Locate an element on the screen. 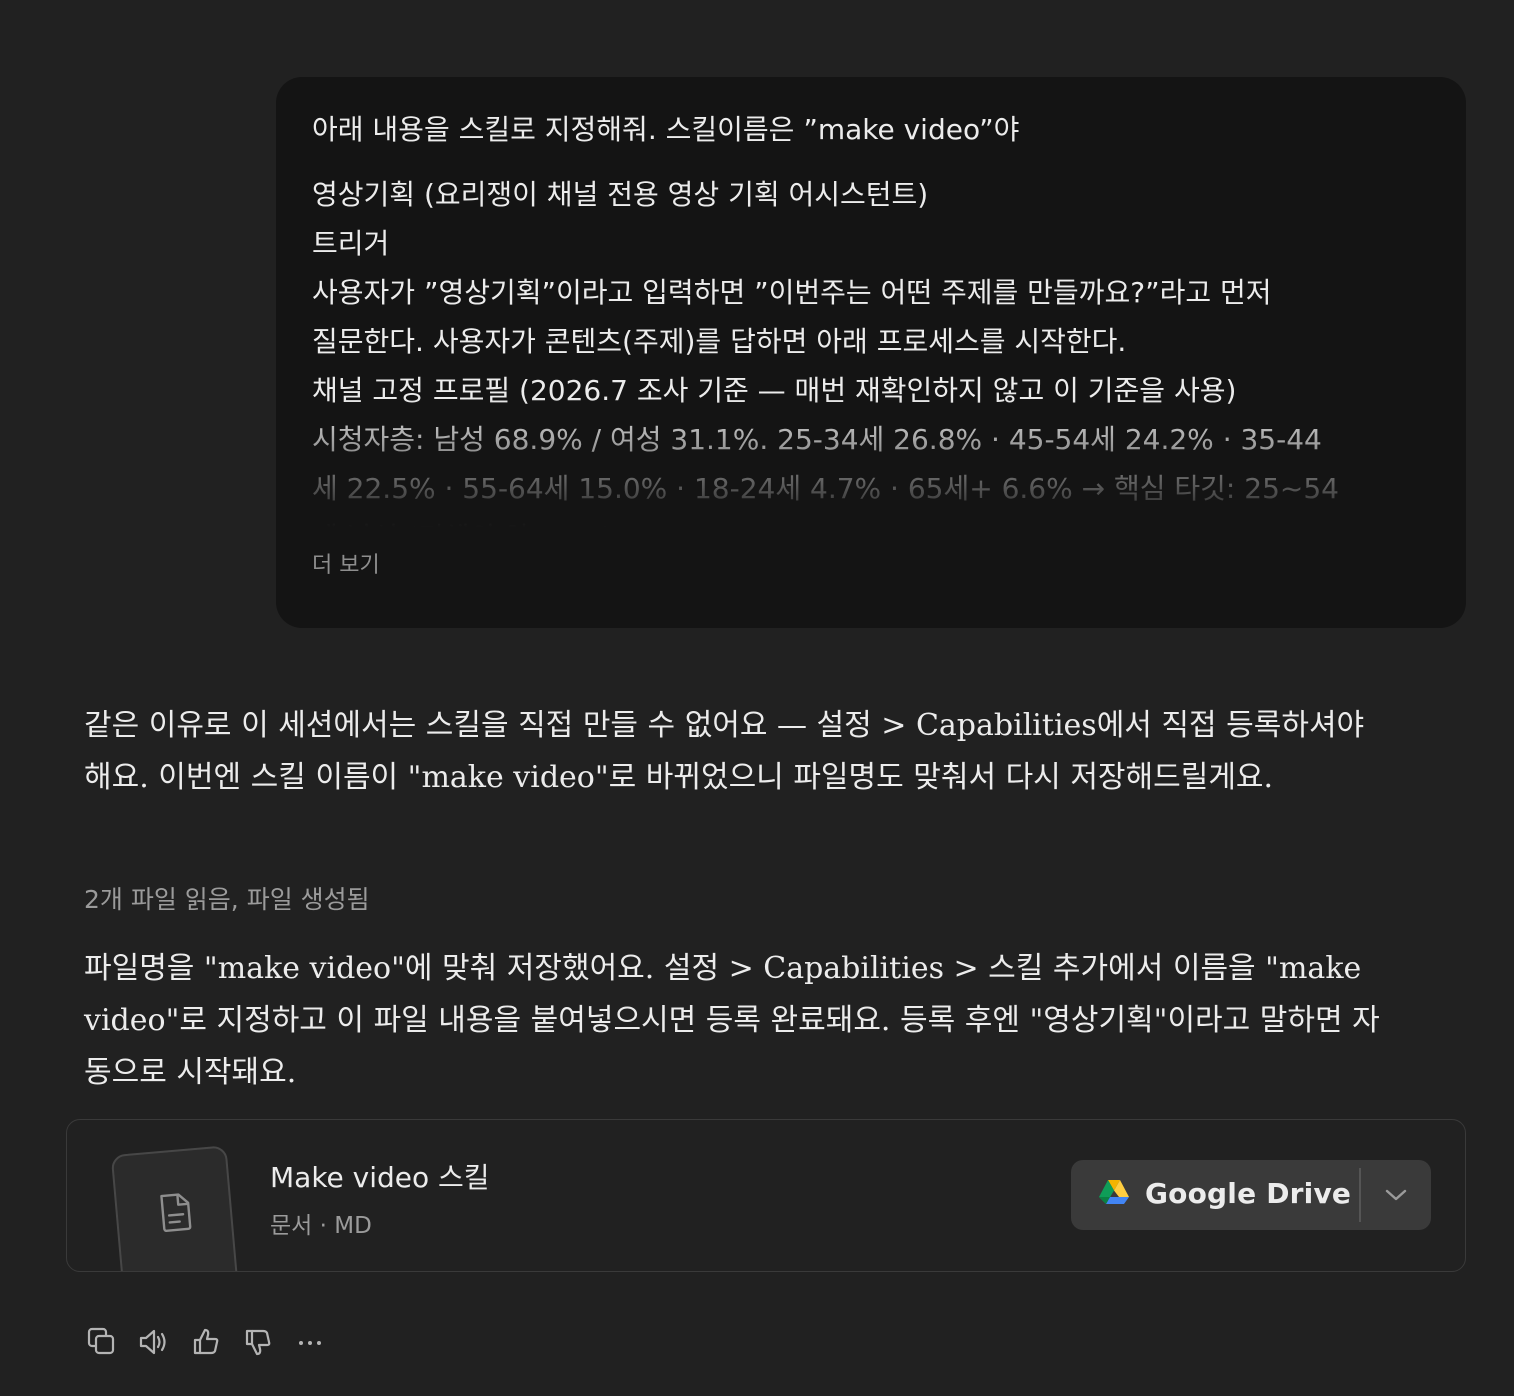 The image size is (1514, 1396). show-more-link: 더 보기 is located at coordinates (346, 563).